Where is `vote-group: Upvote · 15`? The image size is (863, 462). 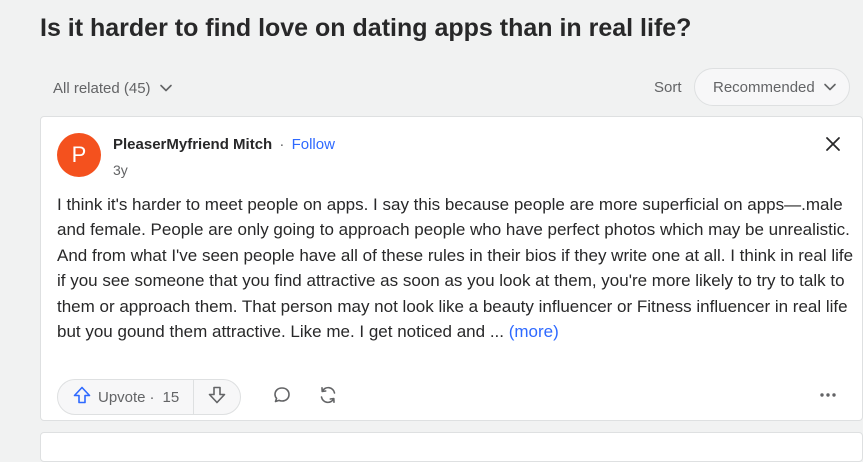
vote-group: Upvote · 15 is located at coordinates (149, 397).